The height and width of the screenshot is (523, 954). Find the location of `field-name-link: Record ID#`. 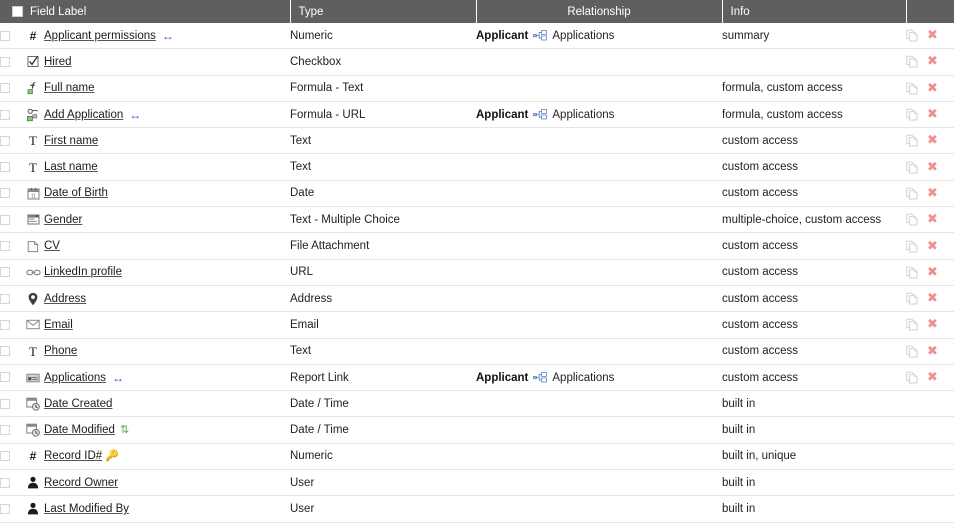

field-name-link: Record ID# is located at coordinates (73, 456).